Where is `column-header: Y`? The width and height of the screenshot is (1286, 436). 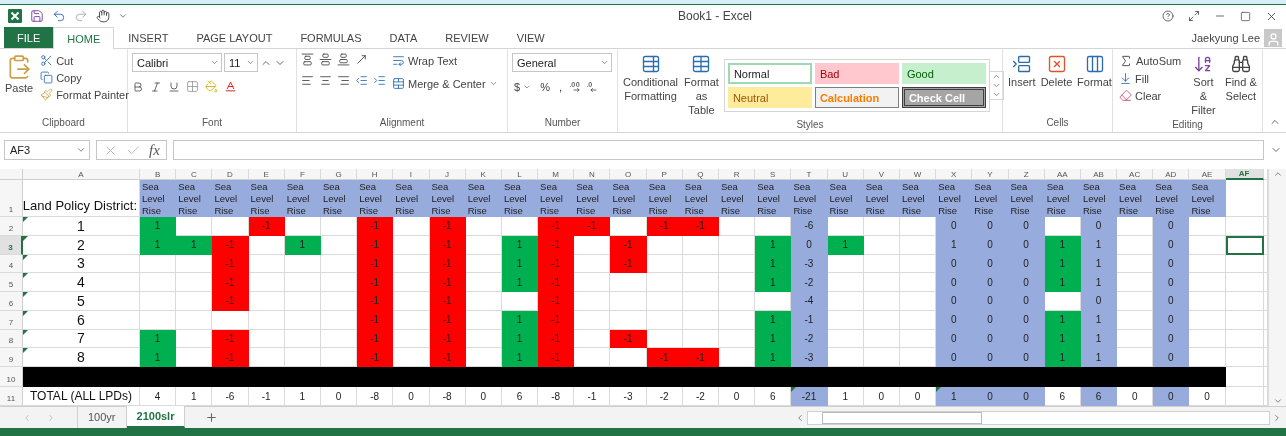 column-header: Y is located at coordinates (990, 174).